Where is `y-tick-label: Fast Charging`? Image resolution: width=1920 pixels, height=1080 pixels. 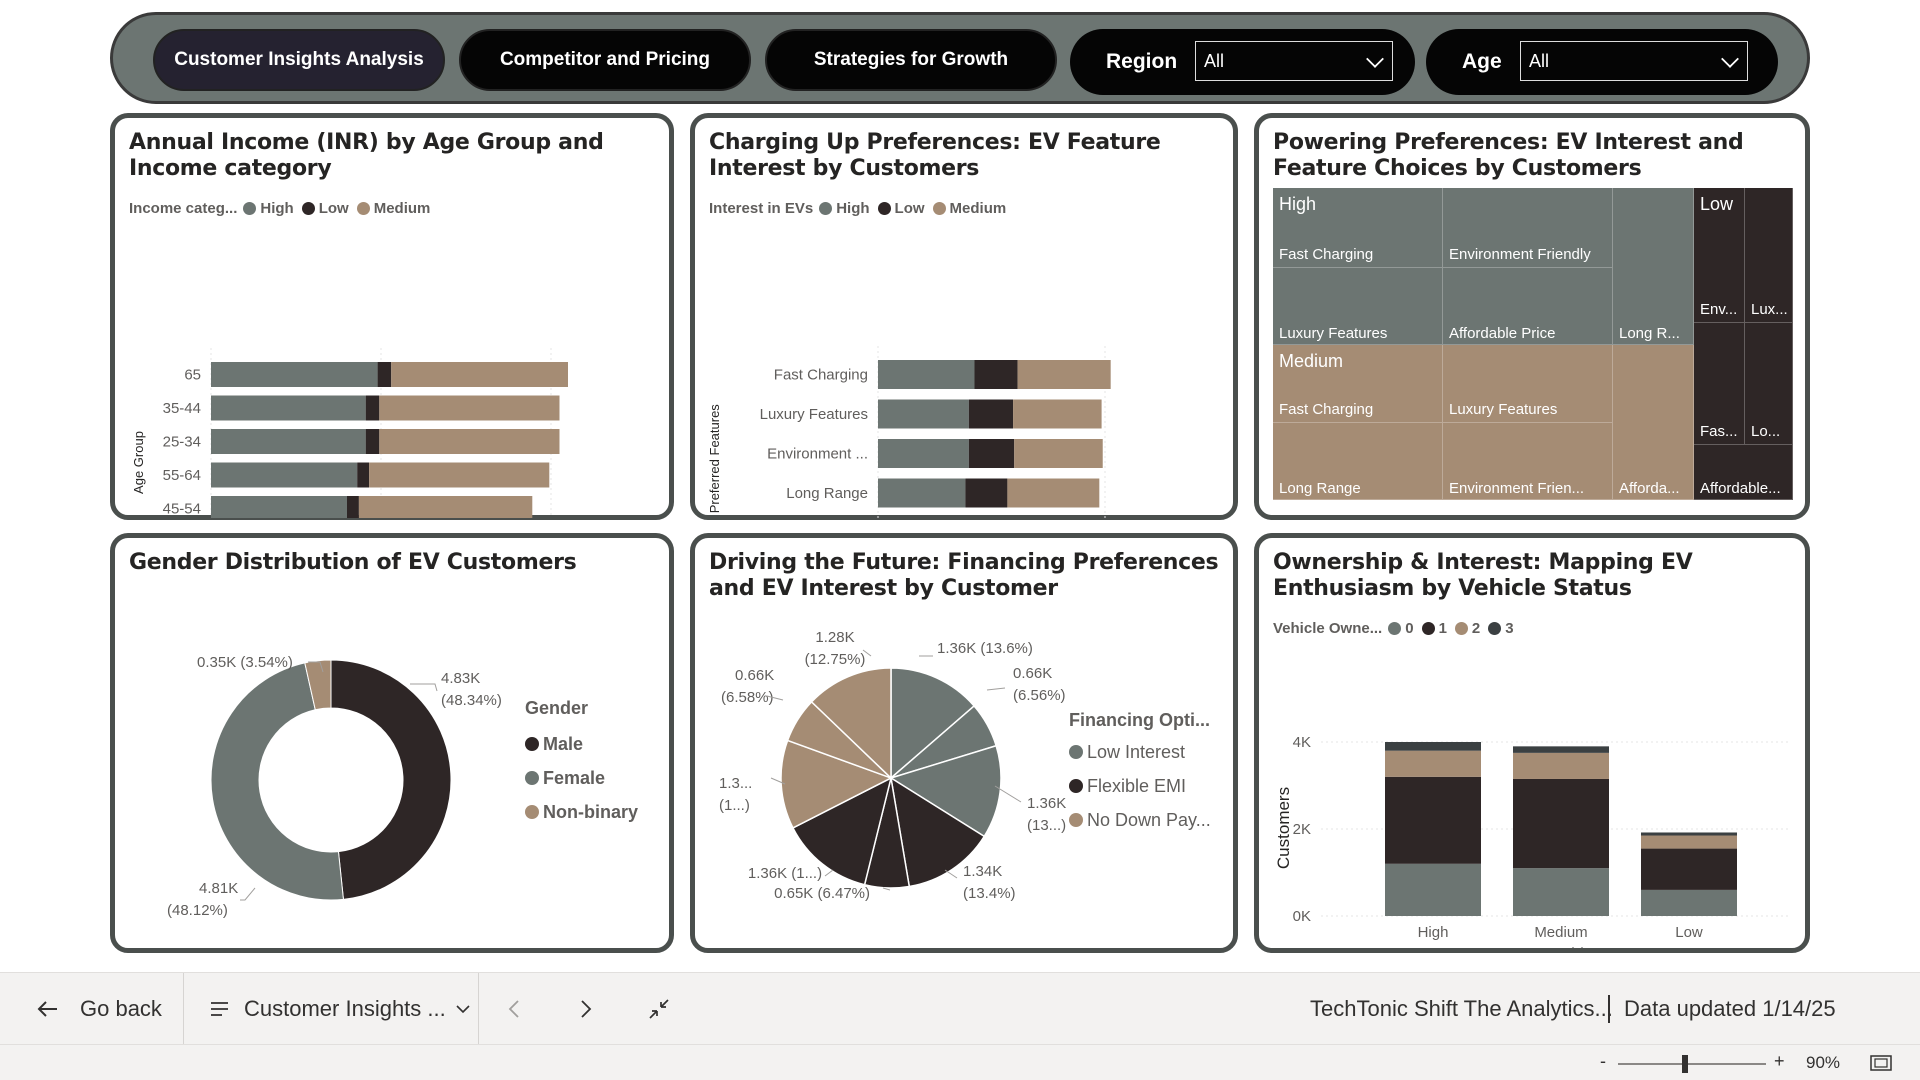 y-tick-label: Fast Charging is located at coordinates (821, 375).